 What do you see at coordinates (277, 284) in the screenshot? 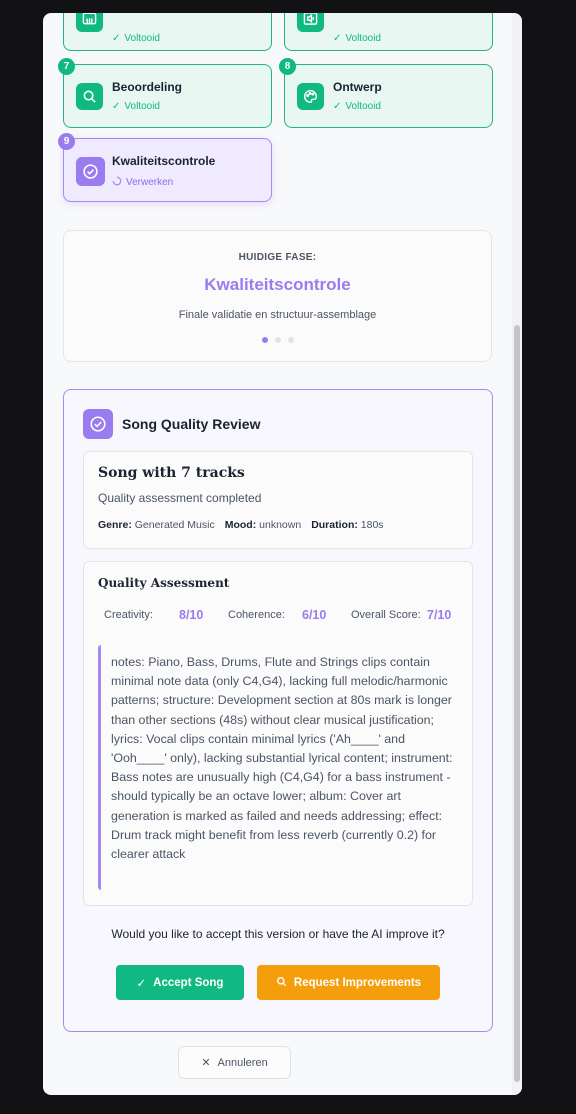
I see `phase-name: Kwaliteitscontrole` at bounding box center [277, 284].